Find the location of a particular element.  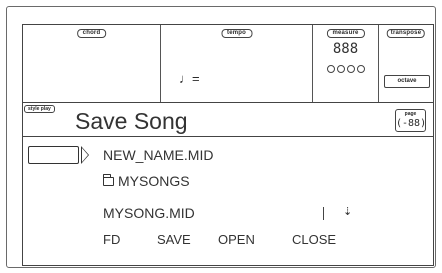

transpose-label: transpose is located at coordinates (406, 33).